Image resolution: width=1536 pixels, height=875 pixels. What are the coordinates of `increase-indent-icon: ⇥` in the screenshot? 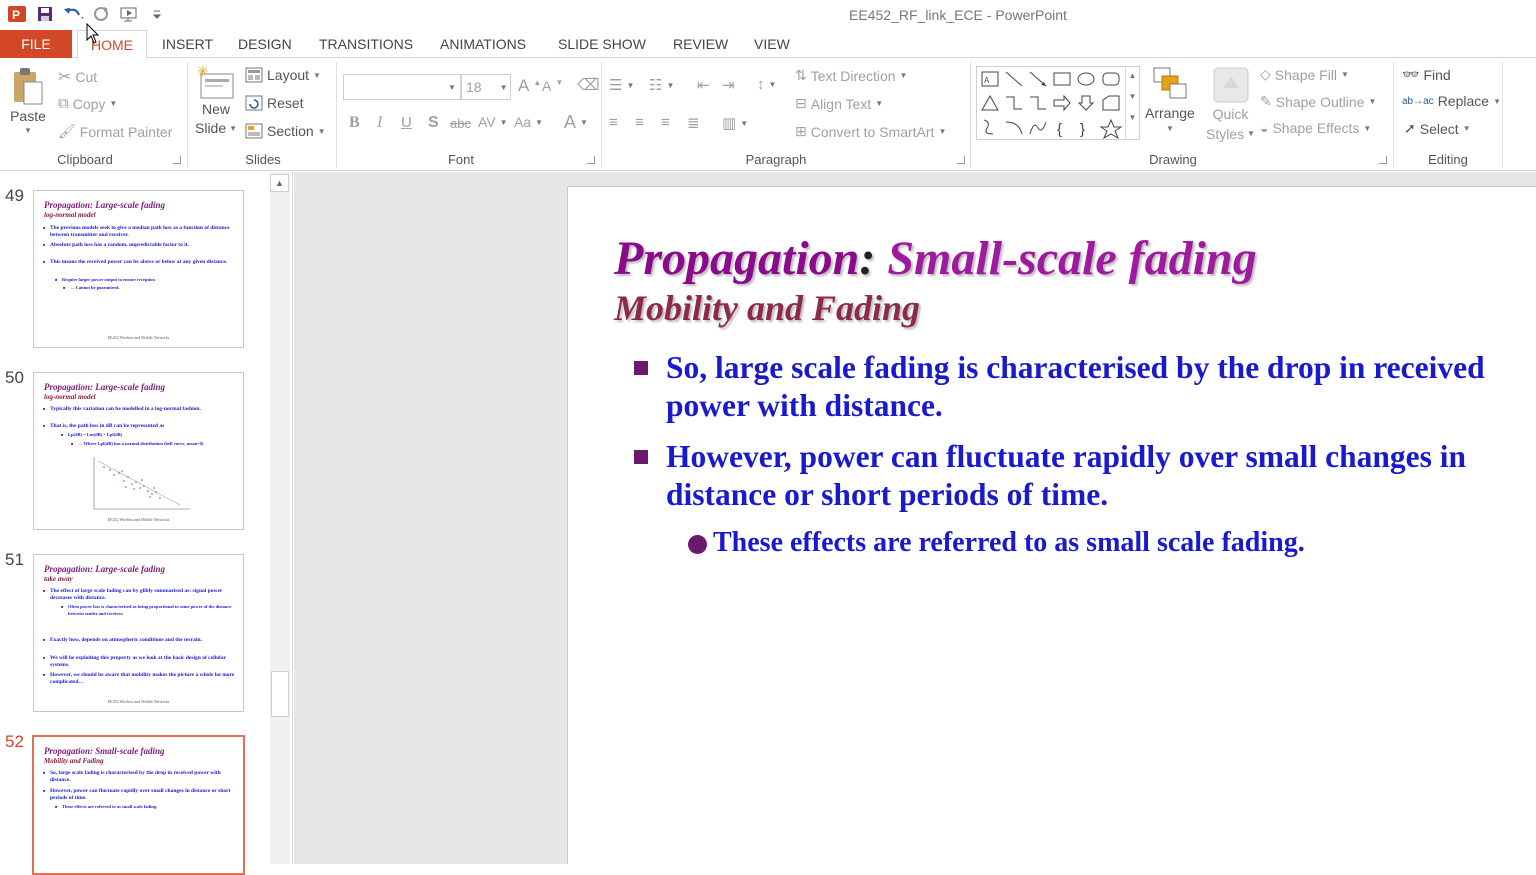 It's located at (728, 85).